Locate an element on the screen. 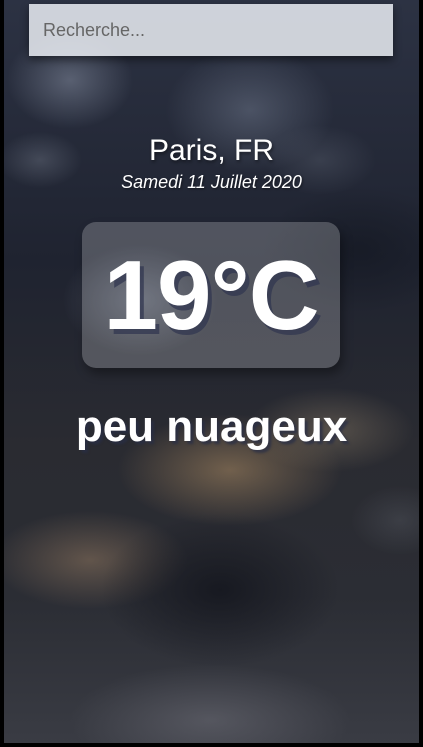 The width and height of the screenshot is (423, 747). weather-description: peu nuageux is located at coordinates (211, 426).